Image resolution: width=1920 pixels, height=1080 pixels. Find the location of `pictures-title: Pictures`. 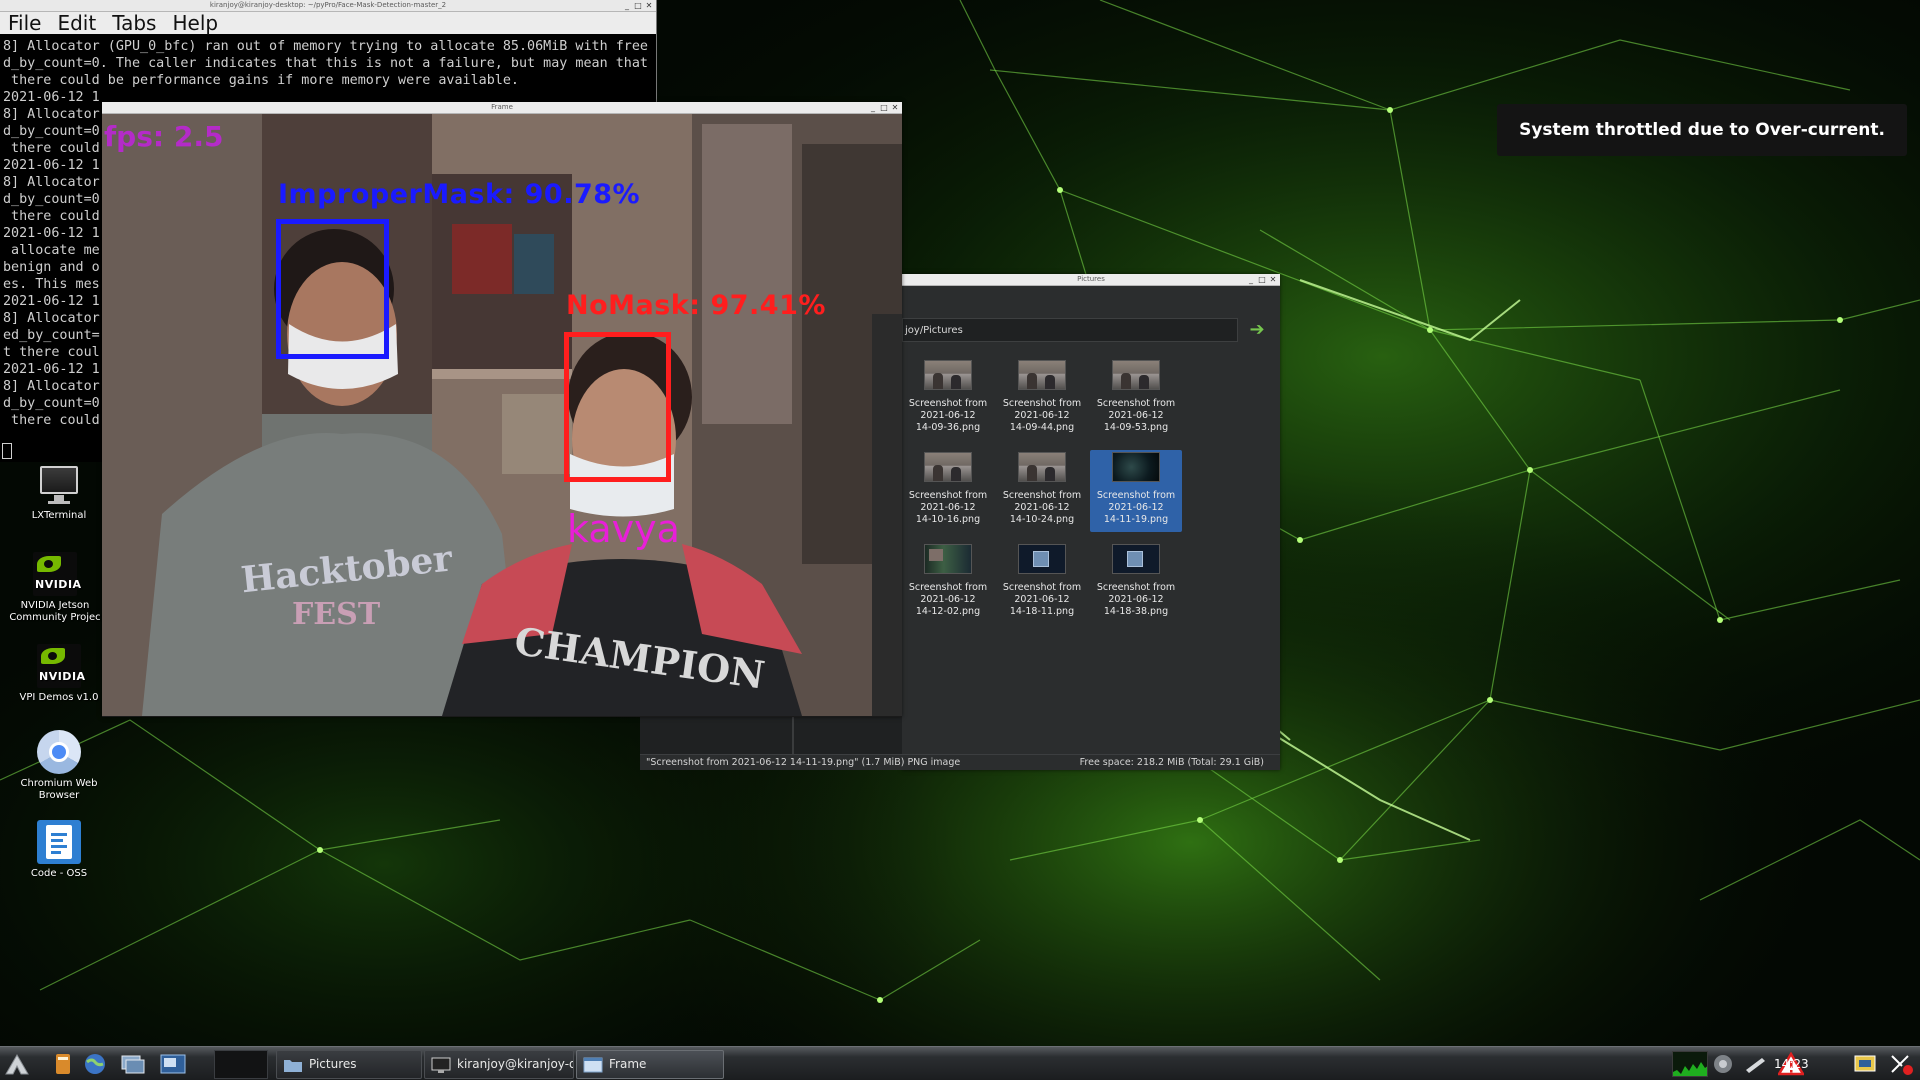

pictures-title: Pictures is located at coordinates (1091, 279).